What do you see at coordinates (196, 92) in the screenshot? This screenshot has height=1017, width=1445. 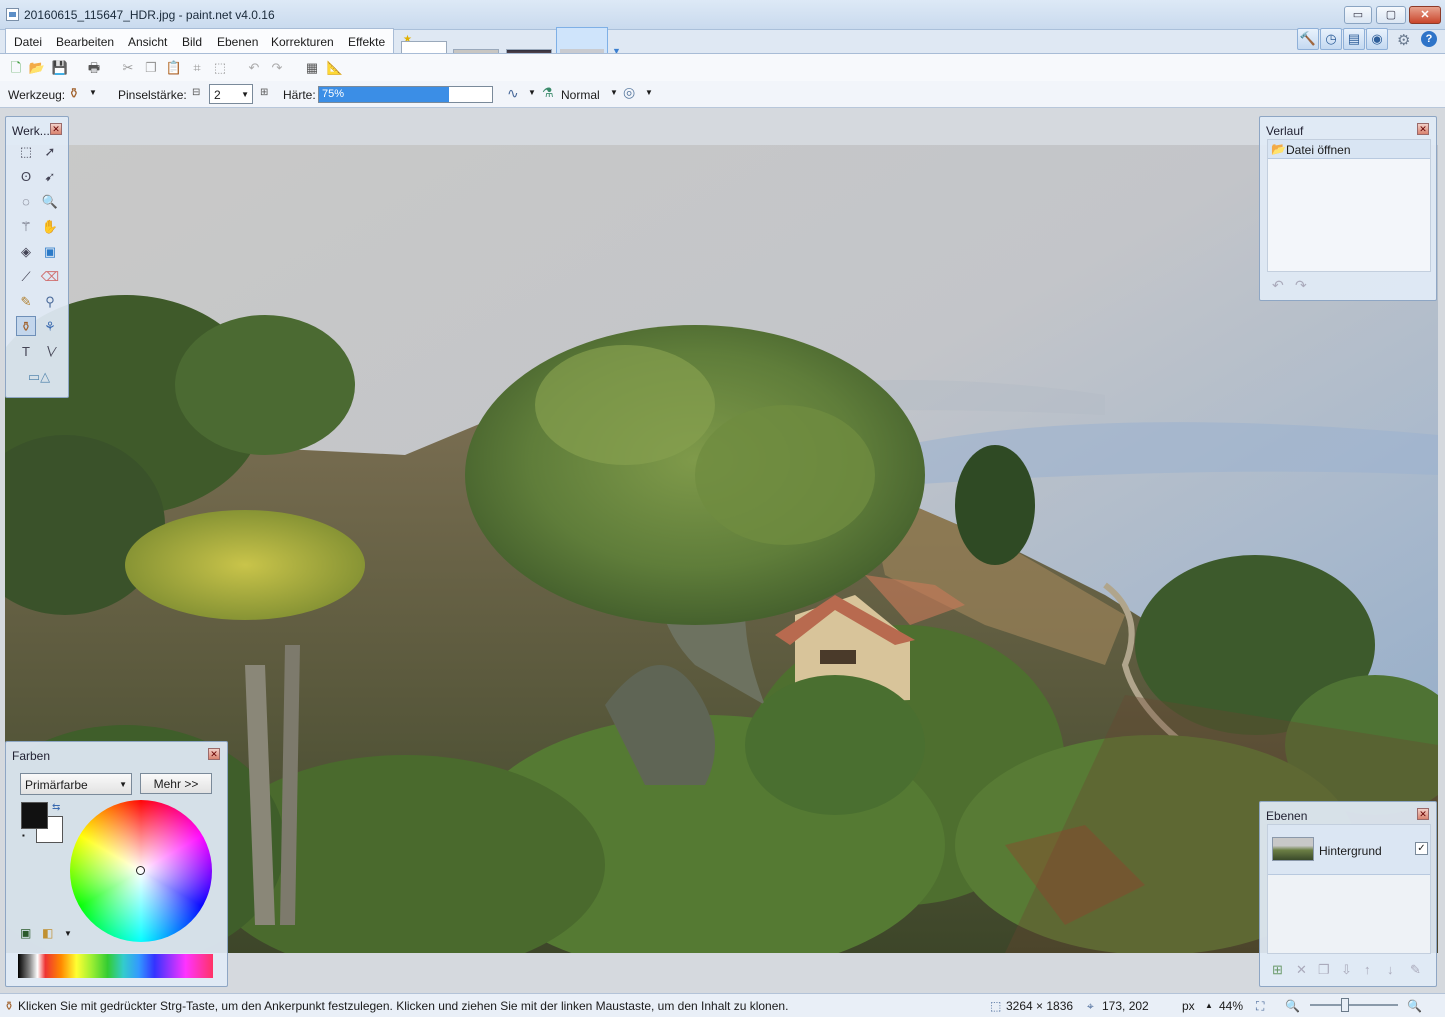 I see `brush-decrease-icon: ⊟` at bounding box center [196, 92].